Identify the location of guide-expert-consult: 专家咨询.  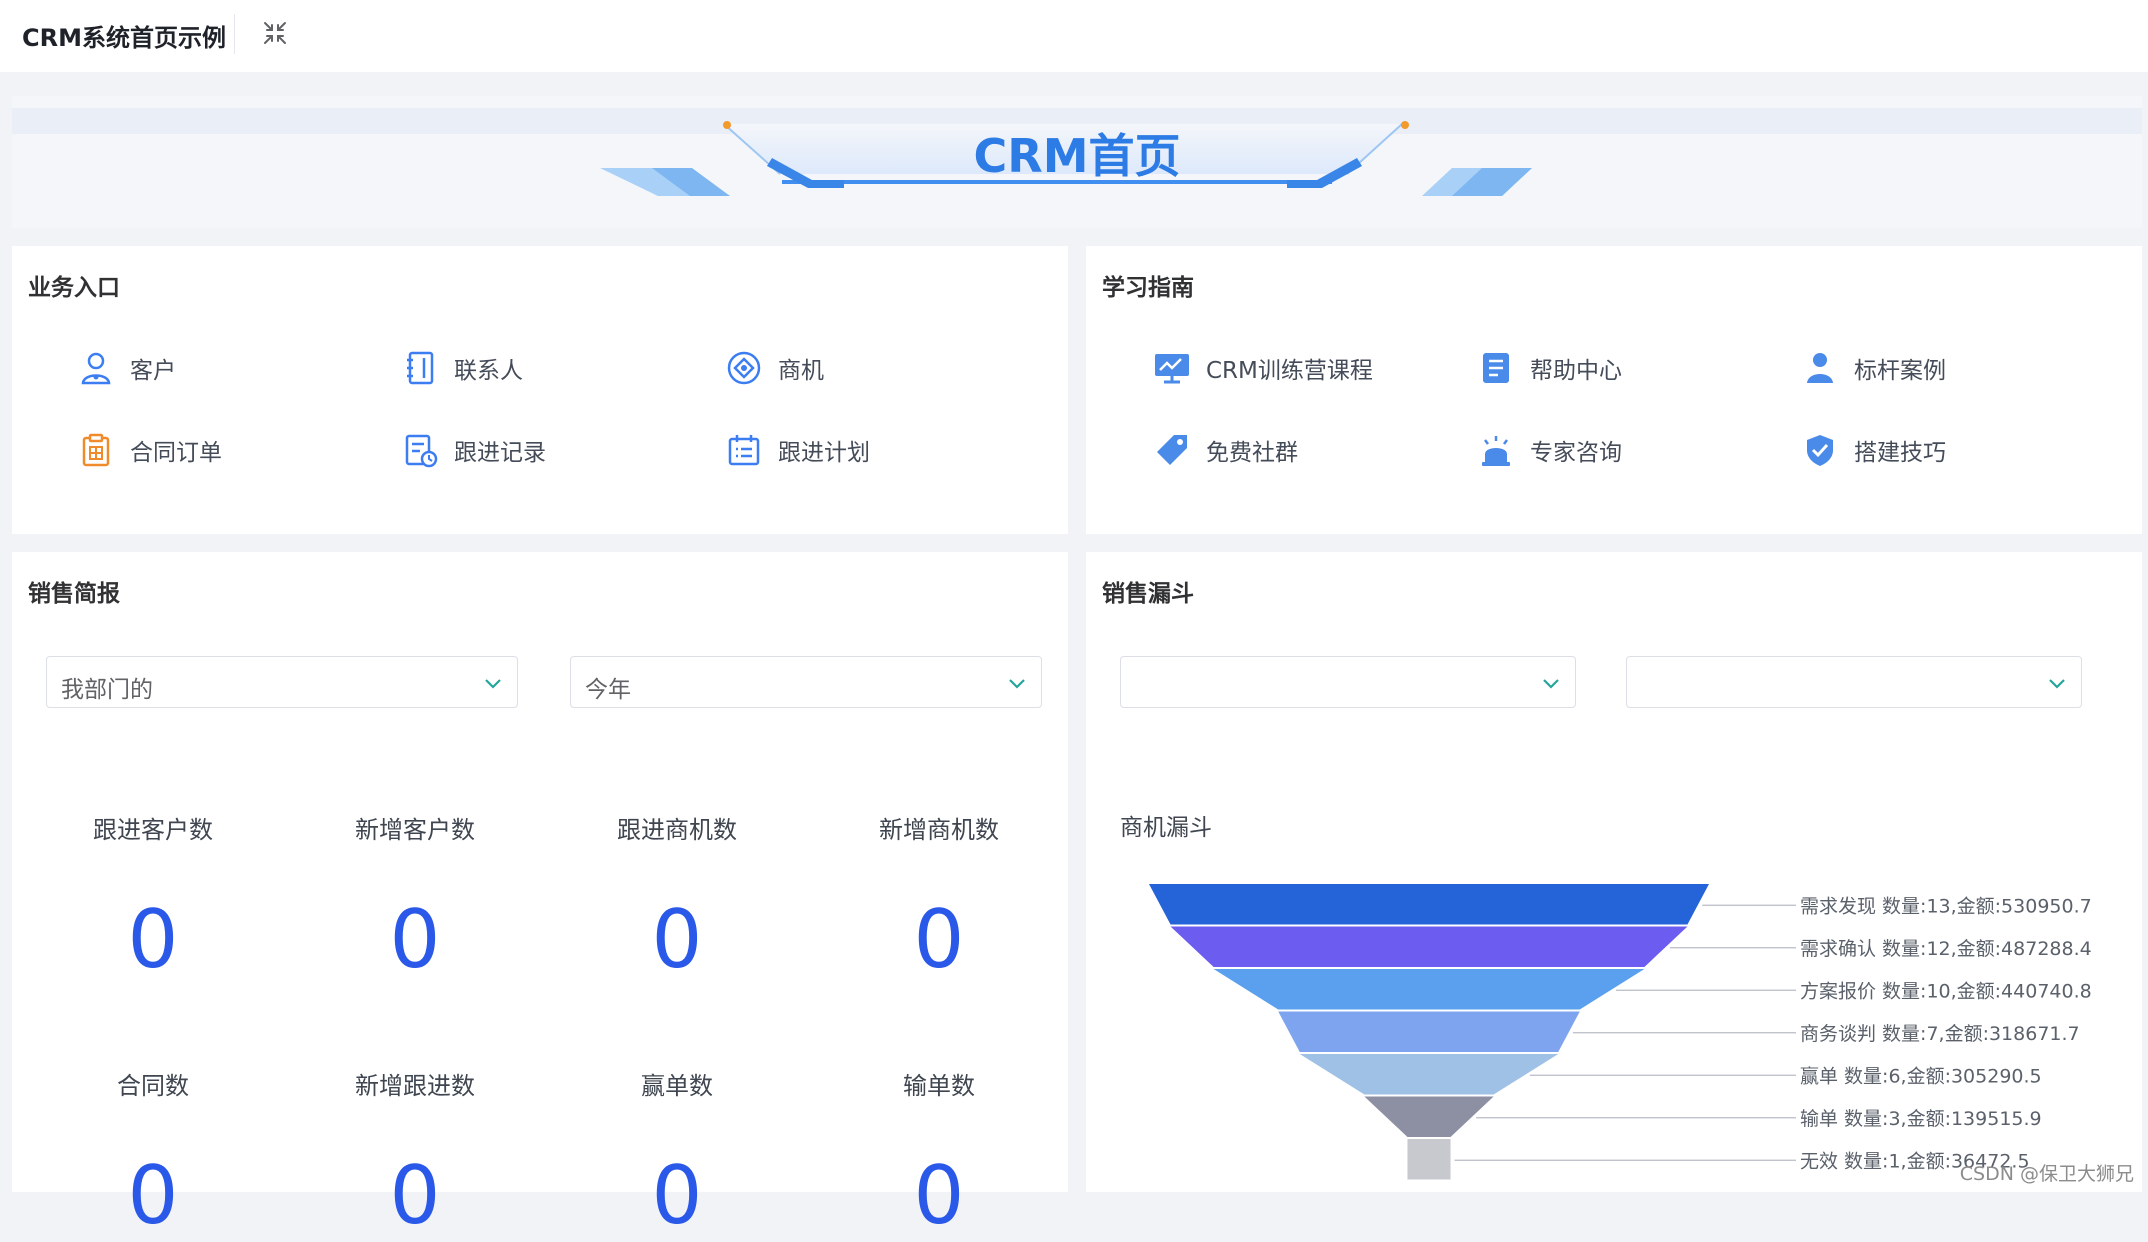
(1549, 450).